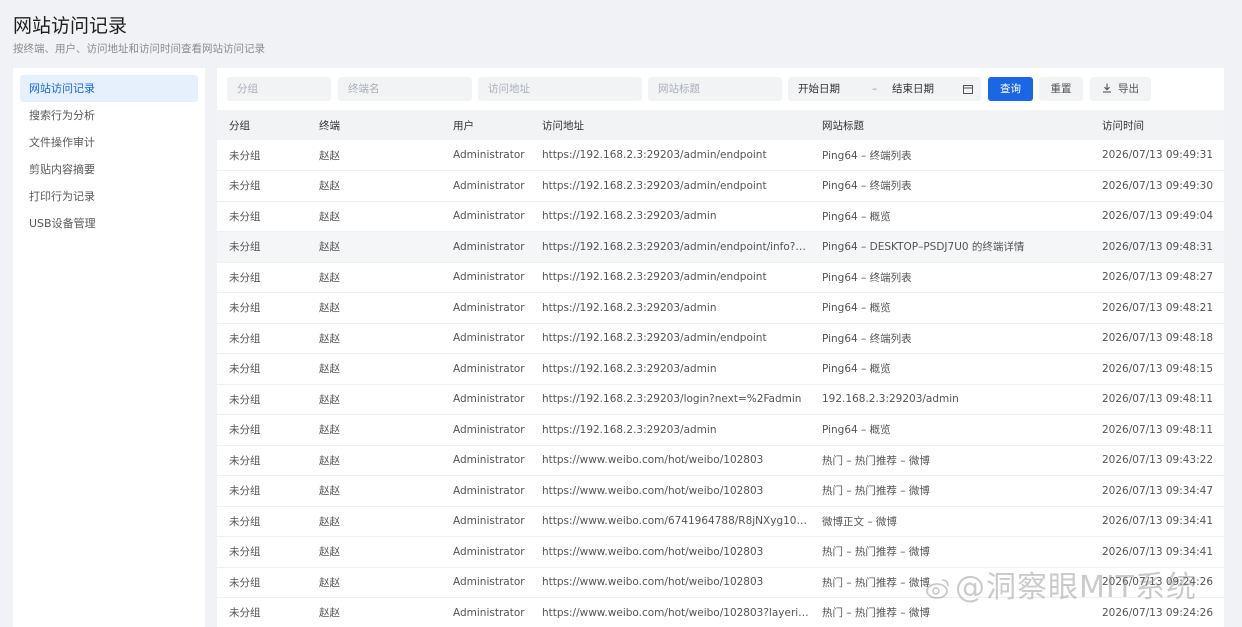 The image size is (1242, 627). What do you see at coordinates (1157, 125) in the screenshot?
I see `column-header-visit-time: 访问时间` at bounding box center [1157, 125].